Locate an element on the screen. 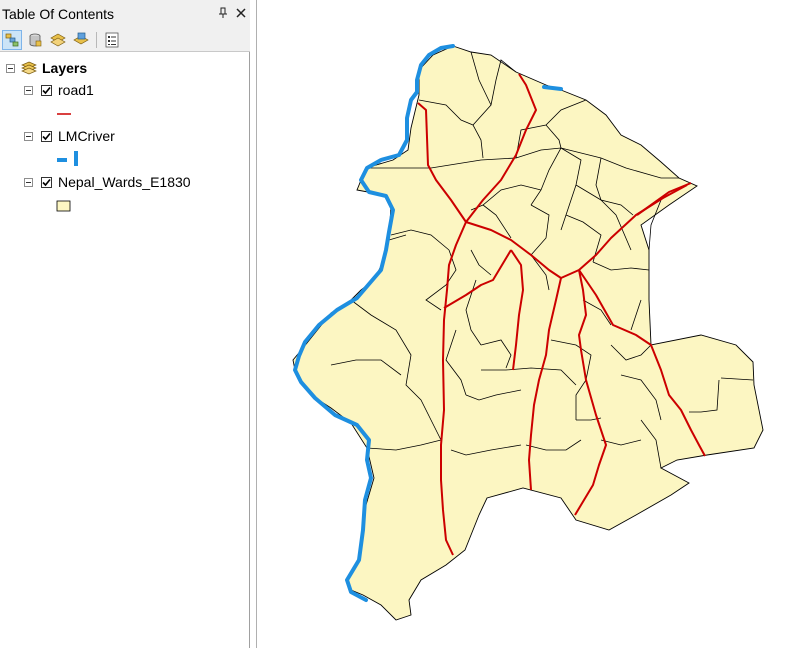 This screenshot has width=800, height=648. red-line-symbol-icon is located at coordinates (64, 114).